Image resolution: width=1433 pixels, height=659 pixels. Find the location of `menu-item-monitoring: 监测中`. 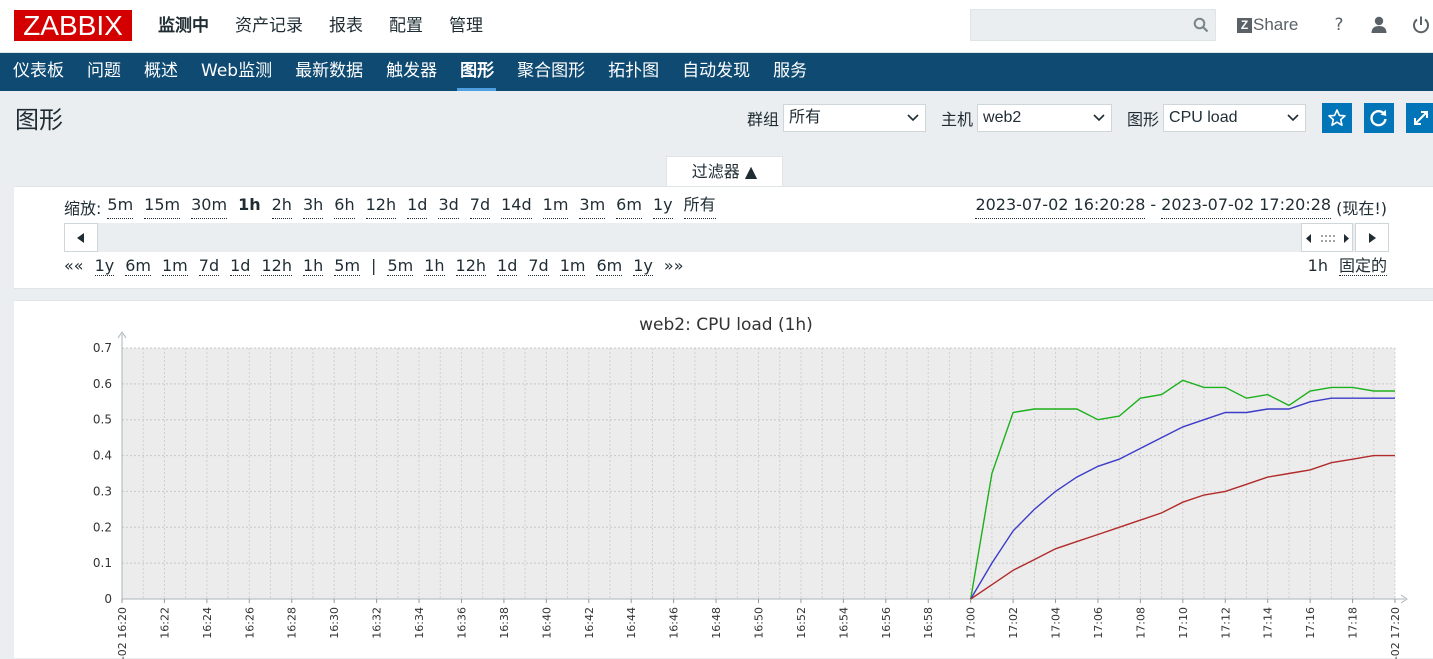

menu-item-monitoring: 监测中 is located at coordinates (183, 26).